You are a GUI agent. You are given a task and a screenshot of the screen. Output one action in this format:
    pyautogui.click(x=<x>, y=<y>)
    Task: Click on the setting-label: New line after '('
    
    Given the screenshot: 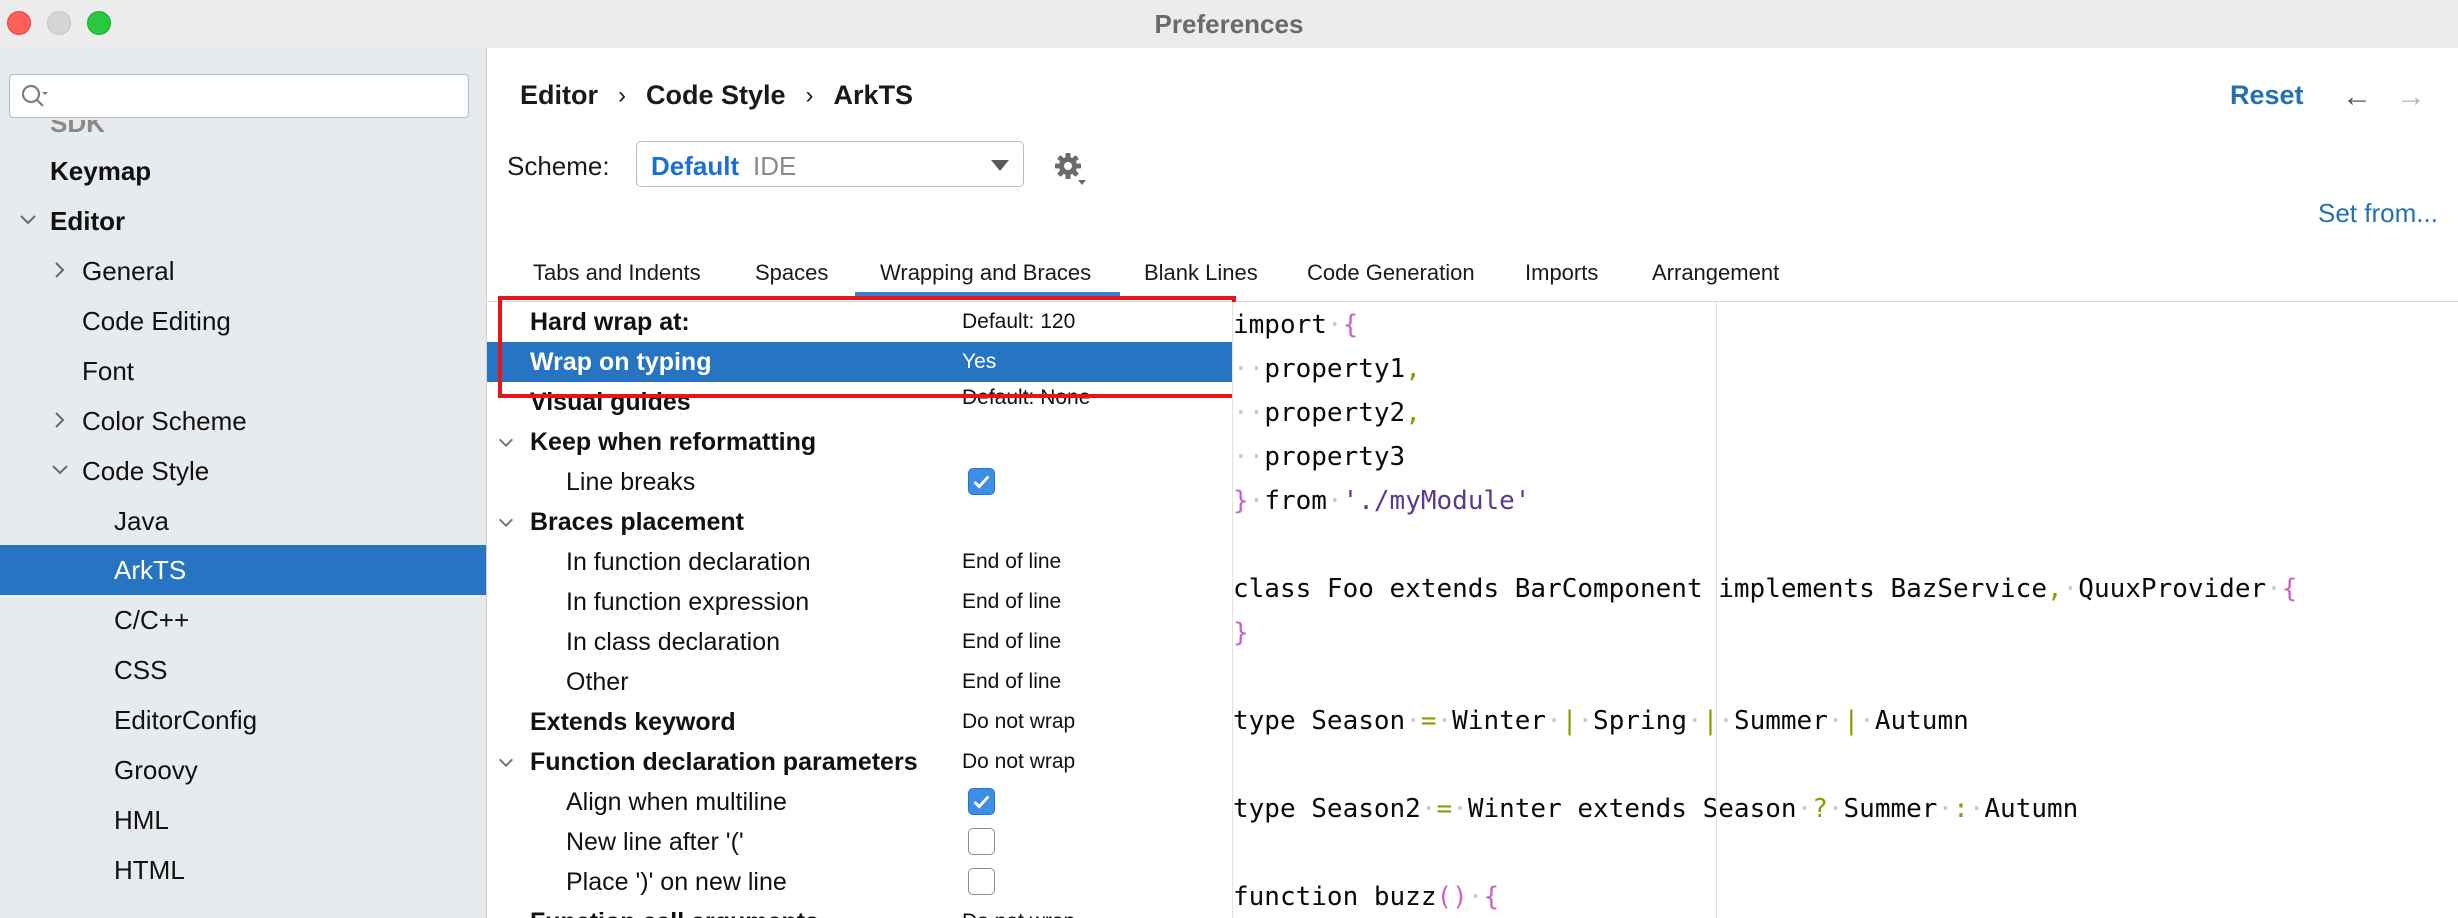 What is the action you would take?
    pyautogui.click(x=655, y=842)
    